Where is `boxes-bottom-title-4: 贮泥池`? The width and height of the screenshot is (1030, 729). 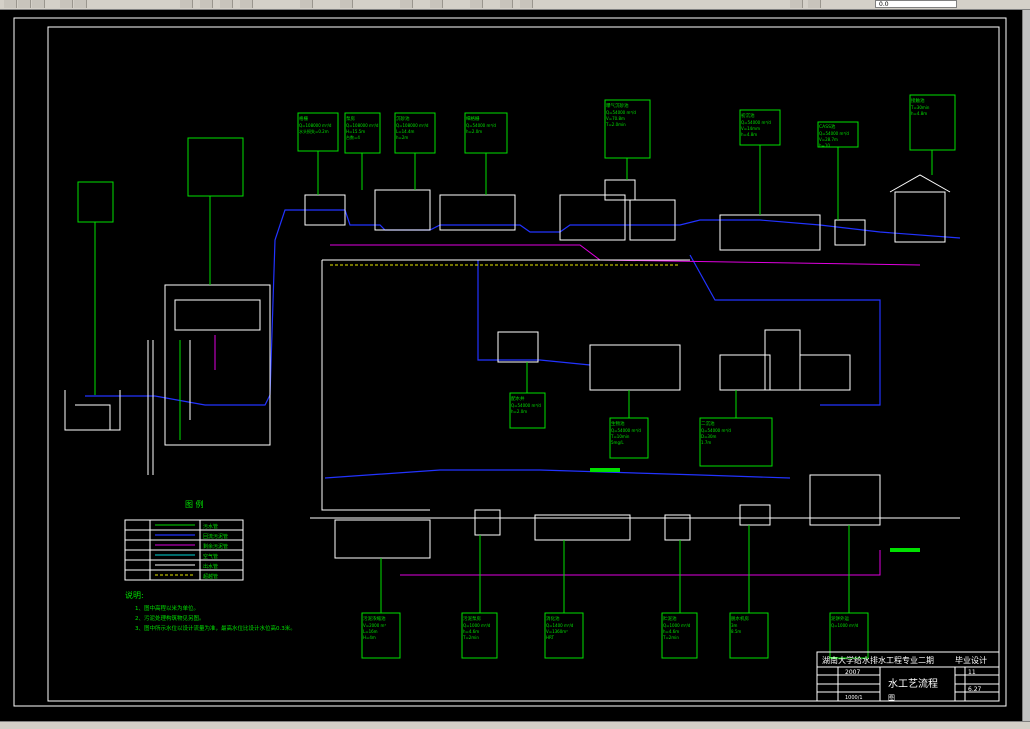
boxes-bottom-title-4: 贮泥池 is located at coordinates (670, 618).